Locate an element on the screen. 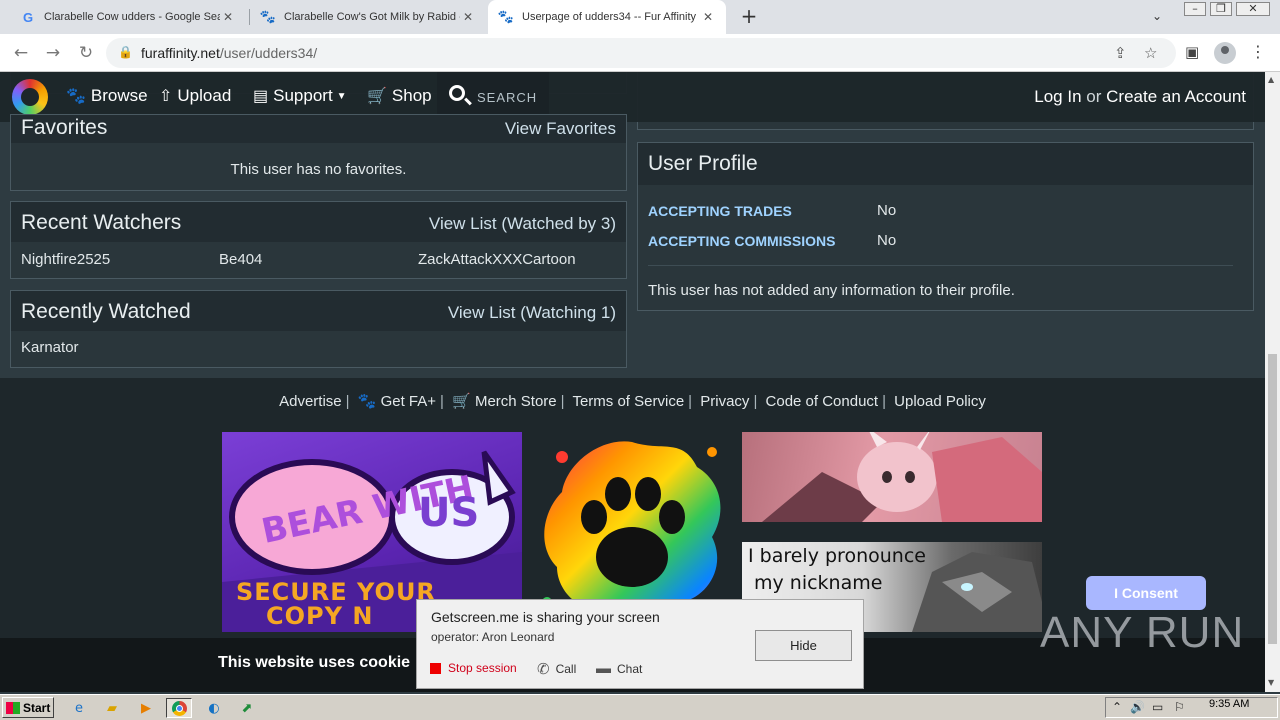  create-account-link: Create an Account is located at coordinates (1176, 96).